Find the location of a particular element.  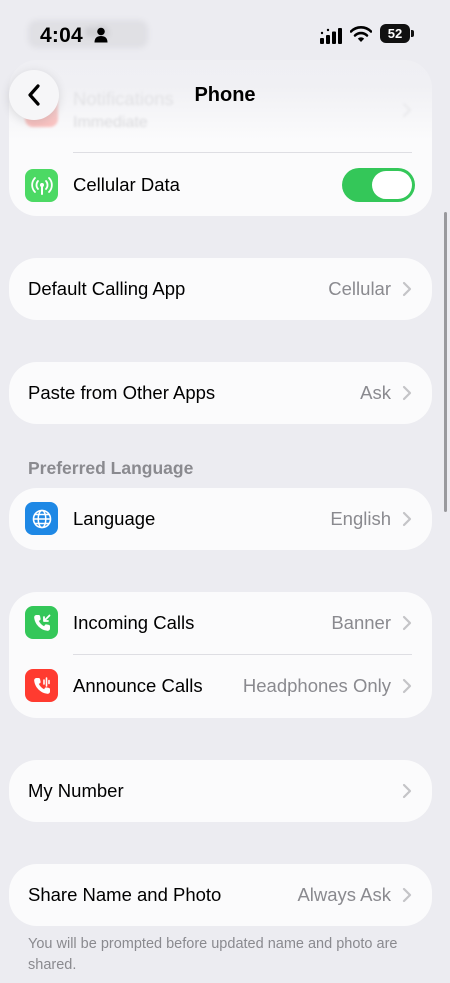

language-label: Language is located at coordinates (114, 518).